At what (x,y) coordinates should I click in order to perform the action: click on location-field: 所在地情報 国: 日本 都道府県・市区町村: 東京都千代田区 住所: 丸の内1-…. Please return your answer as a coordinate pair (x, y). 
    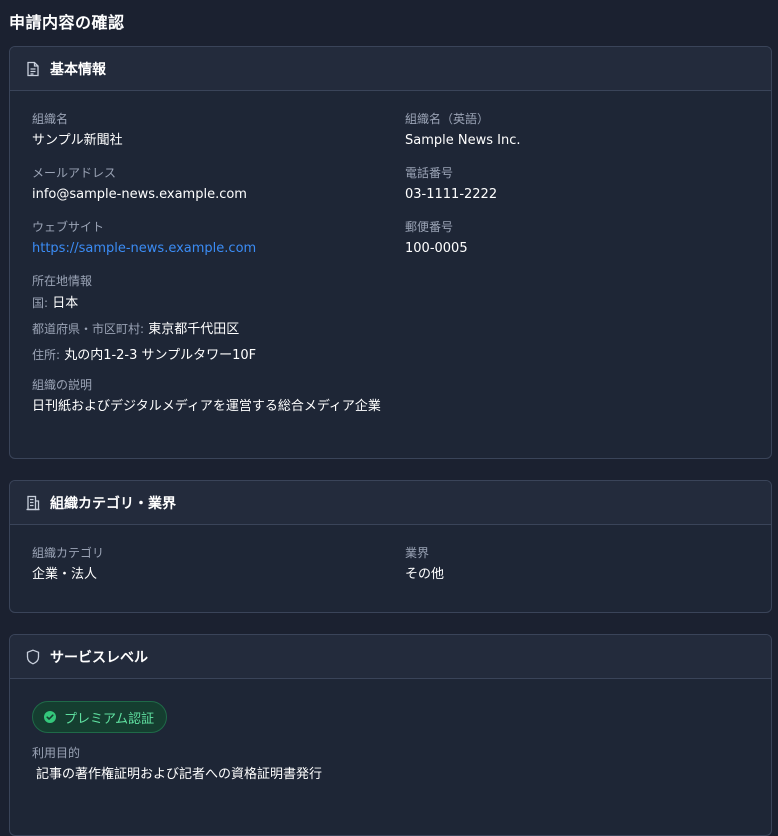
    Looking at the image, I should click on (390, 319).